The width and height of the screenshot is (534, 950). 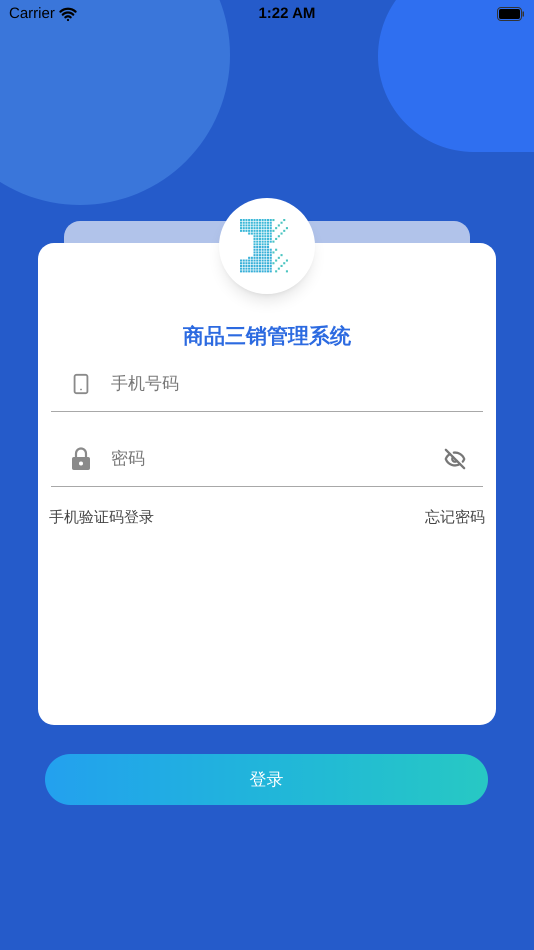 What do you see at coordinates (32, 14) in the screenshot?
I see `carrier-label: Carrier` at bounding box center [32, 14].